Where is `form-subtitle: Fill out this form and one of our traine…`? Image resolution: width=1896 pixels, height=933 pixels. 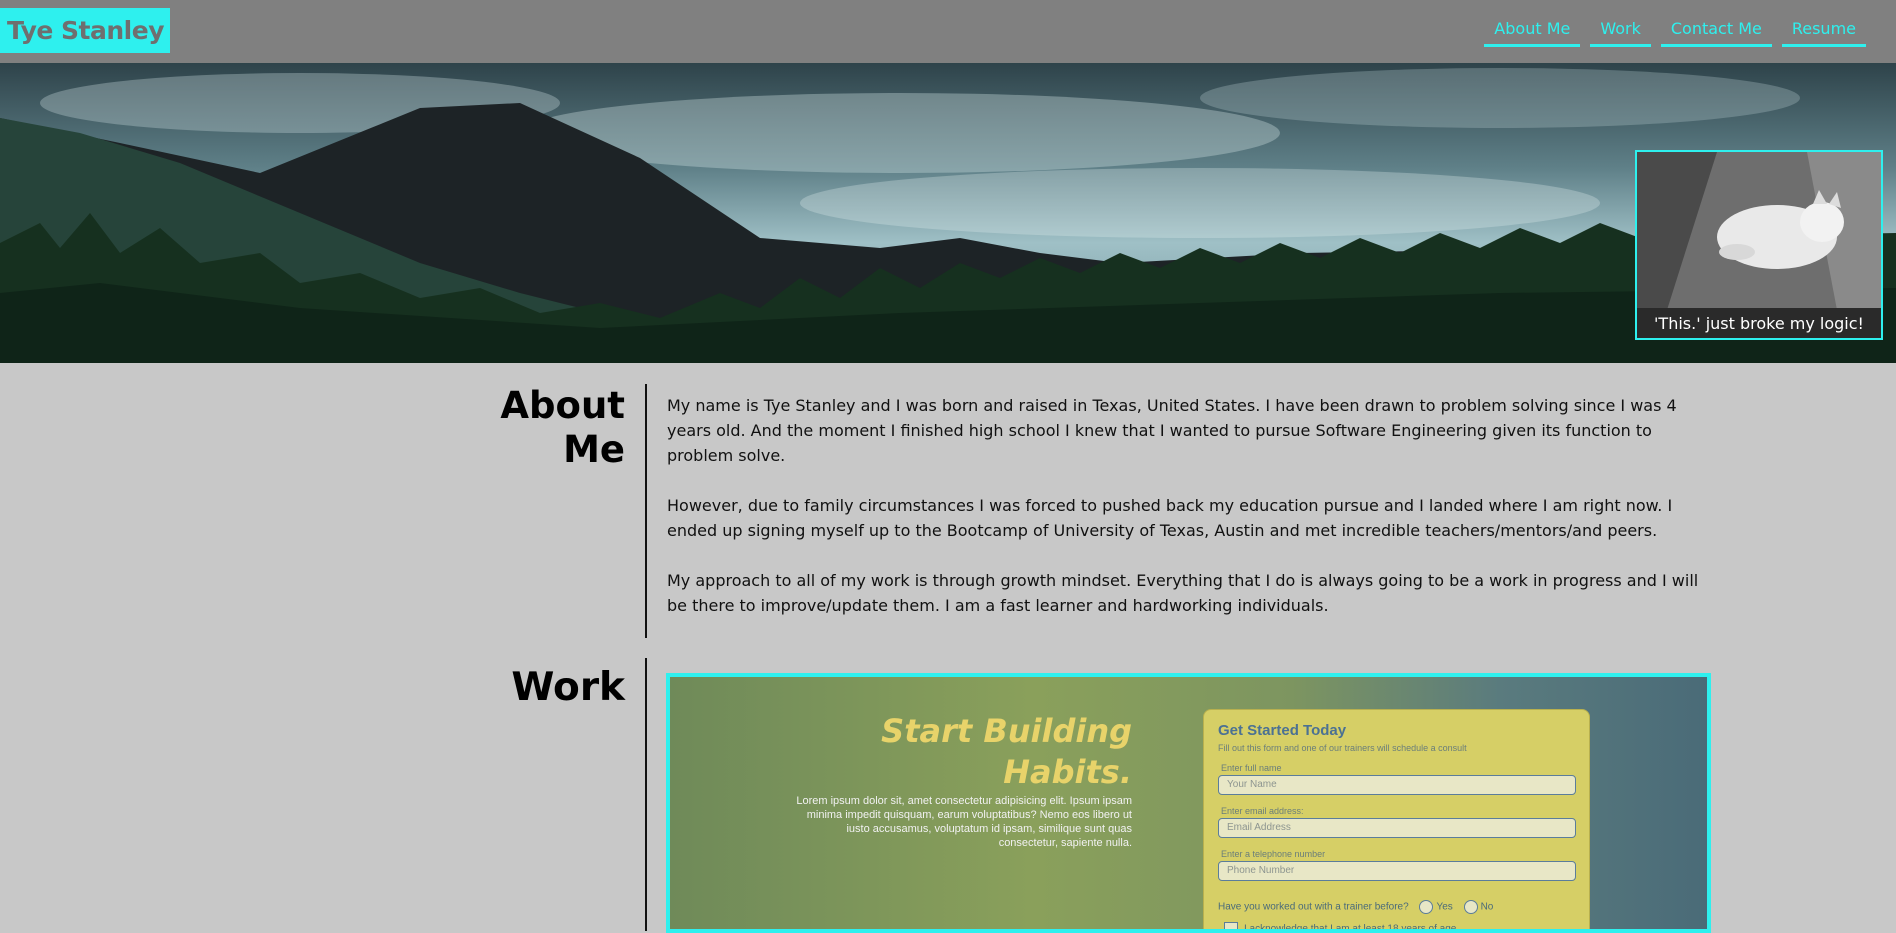 form-subtitle: Fill out this form and one of our traine… is located at coordinates (1342, 748).